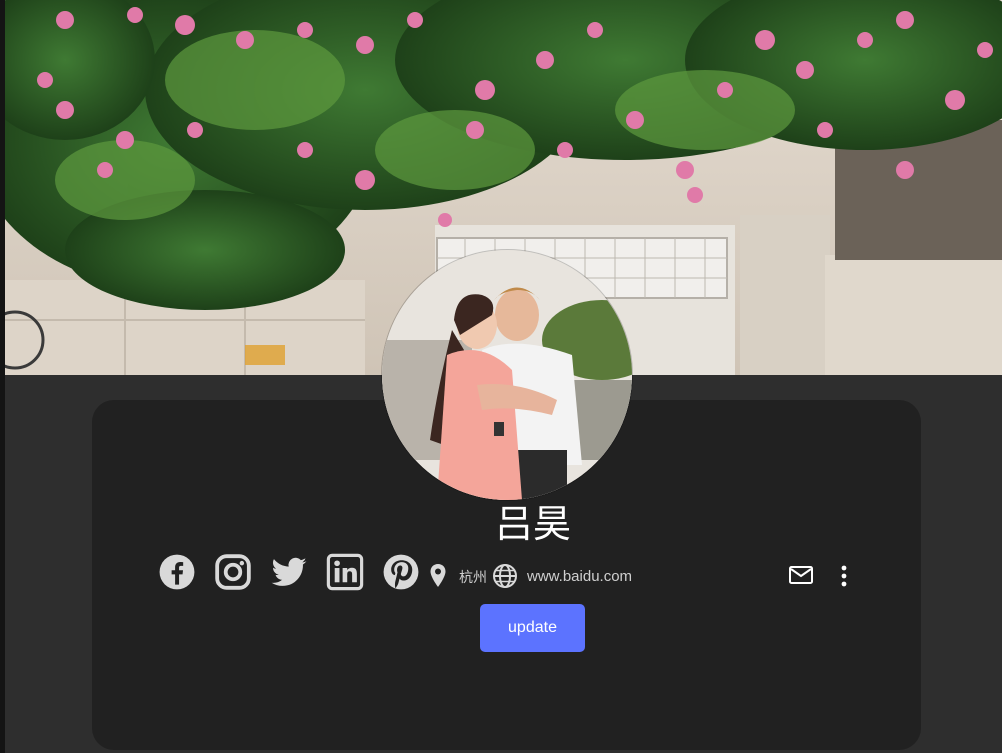 The height and width of the screenshot is (753, 1002). What do you see at coordinates (507, 375) in the screenshot?
I see `avatar` at bounding box center [507, 375].